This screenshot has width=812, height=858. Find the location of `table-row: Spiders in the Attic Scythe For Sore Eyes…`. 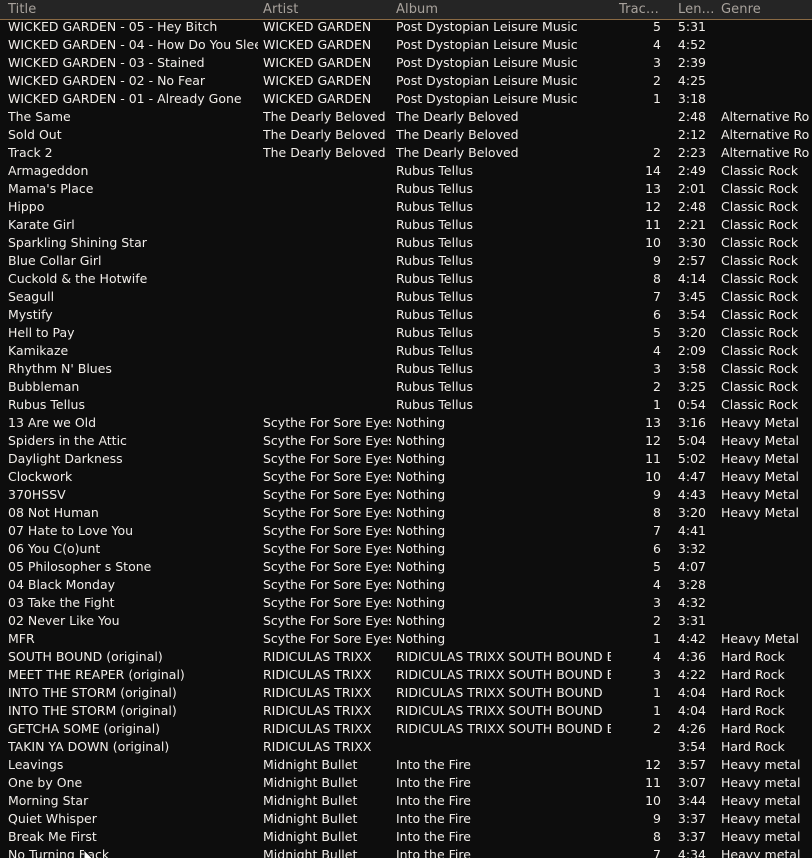

table-row: Spiders in the Attic Scythe For Sore Eyes… is located at coordinates (406, 441).